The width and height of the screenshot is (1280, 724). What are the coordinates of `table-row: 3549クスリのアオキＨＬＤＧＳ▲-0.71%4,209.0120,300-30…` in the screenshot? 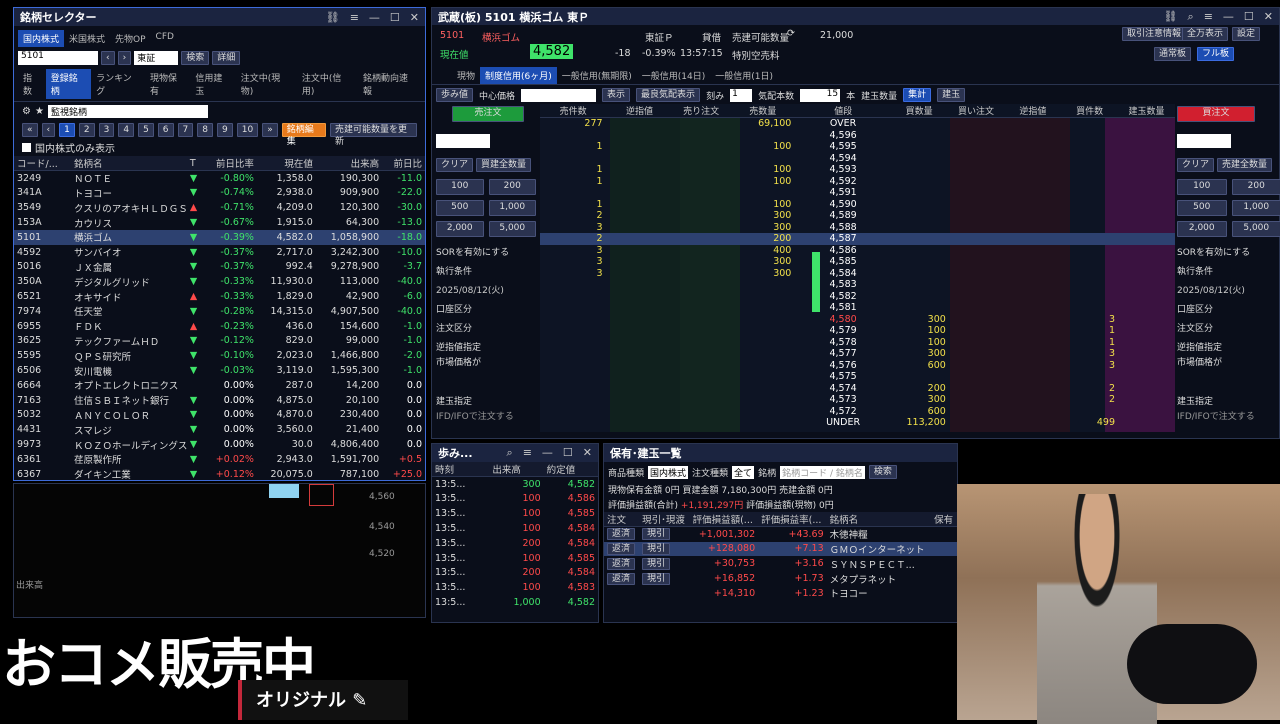 It's located at (219, 207).